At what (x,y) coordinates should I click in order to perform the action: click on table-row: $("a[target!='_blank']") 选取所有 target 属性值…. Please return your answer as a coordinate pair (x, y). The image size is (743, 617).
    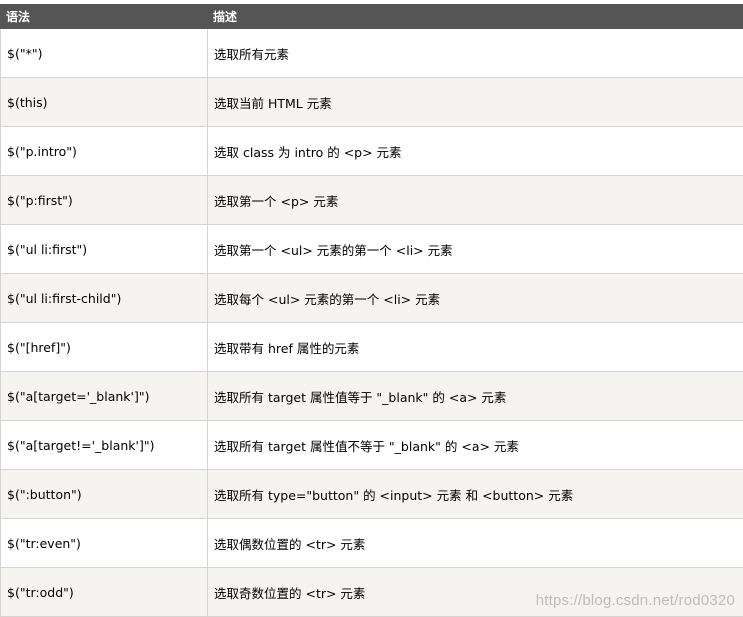
    Looking at the image, I should click on (371, 445).